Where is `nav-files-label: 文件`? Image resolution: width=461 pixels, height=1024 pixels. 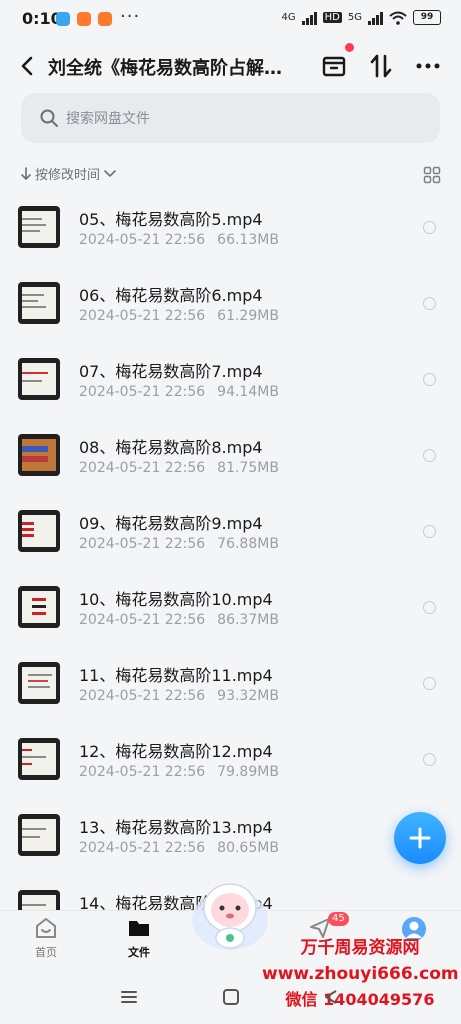
nav-files-label: 文件 is located at coordinates (139, 952).